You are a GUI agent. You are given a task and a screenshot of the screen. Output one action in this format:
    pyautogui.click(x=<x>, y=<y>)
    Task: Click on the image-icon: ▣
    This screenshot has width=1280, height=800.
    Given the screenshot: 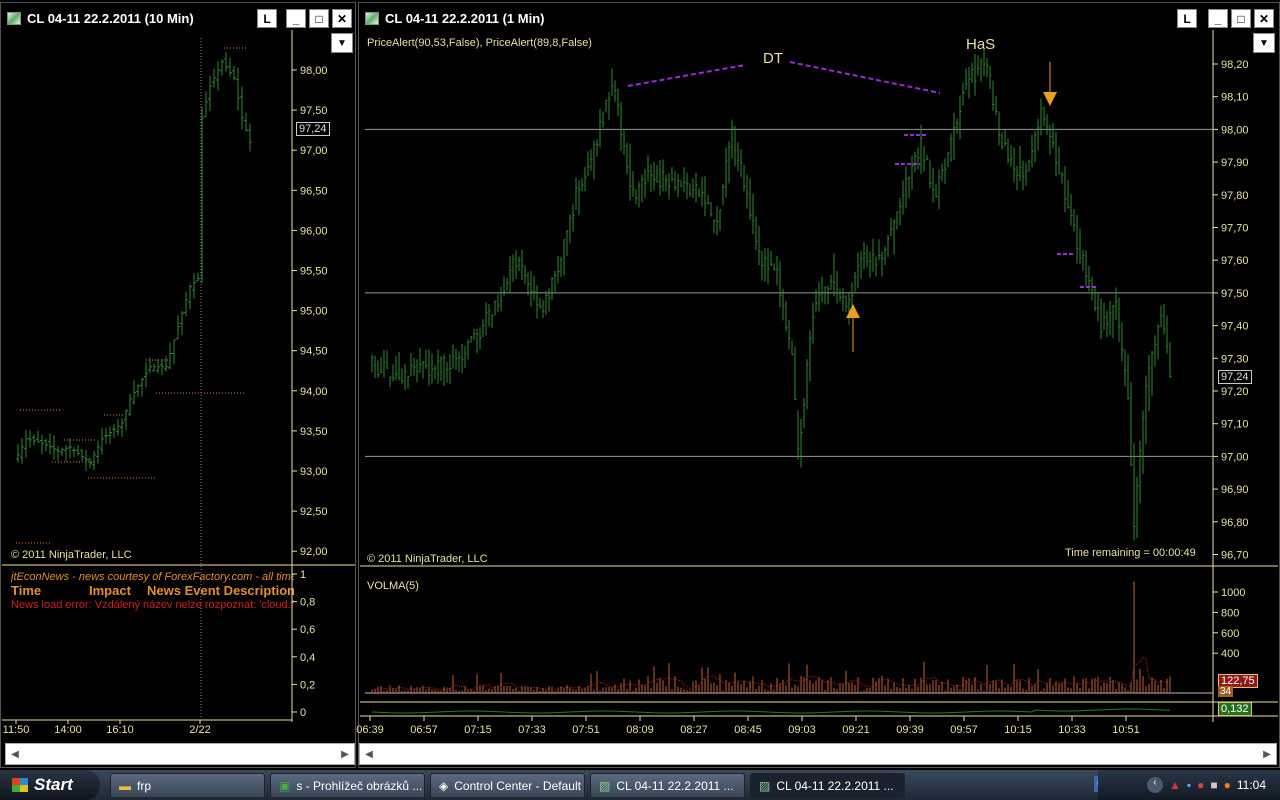 What is the action you would take?
    pyautogui.click(x=285, y=785)
    